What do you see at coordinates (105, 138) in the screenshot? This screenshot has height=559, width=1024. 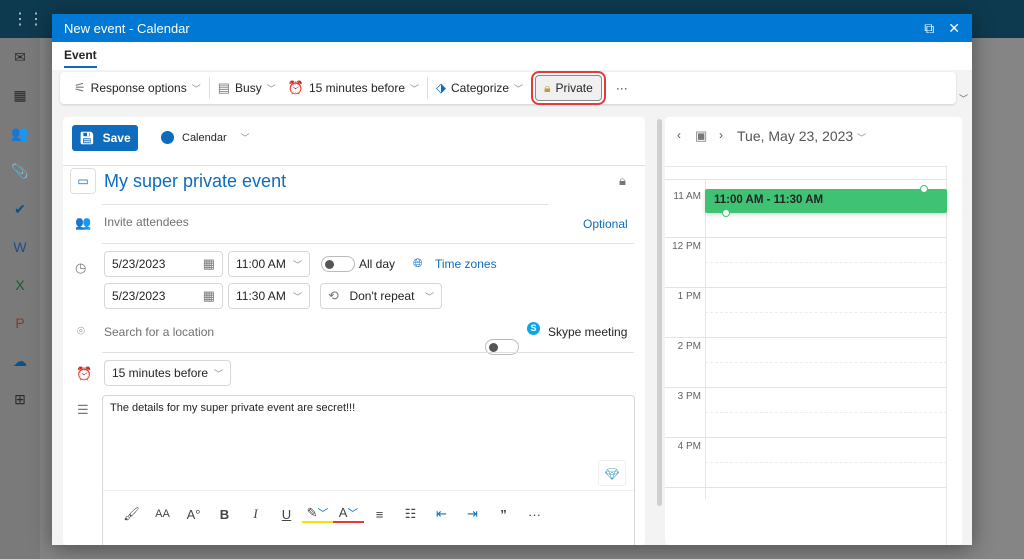 I see `save-button: 💾︎ Save` at bounding box center [105, 138].